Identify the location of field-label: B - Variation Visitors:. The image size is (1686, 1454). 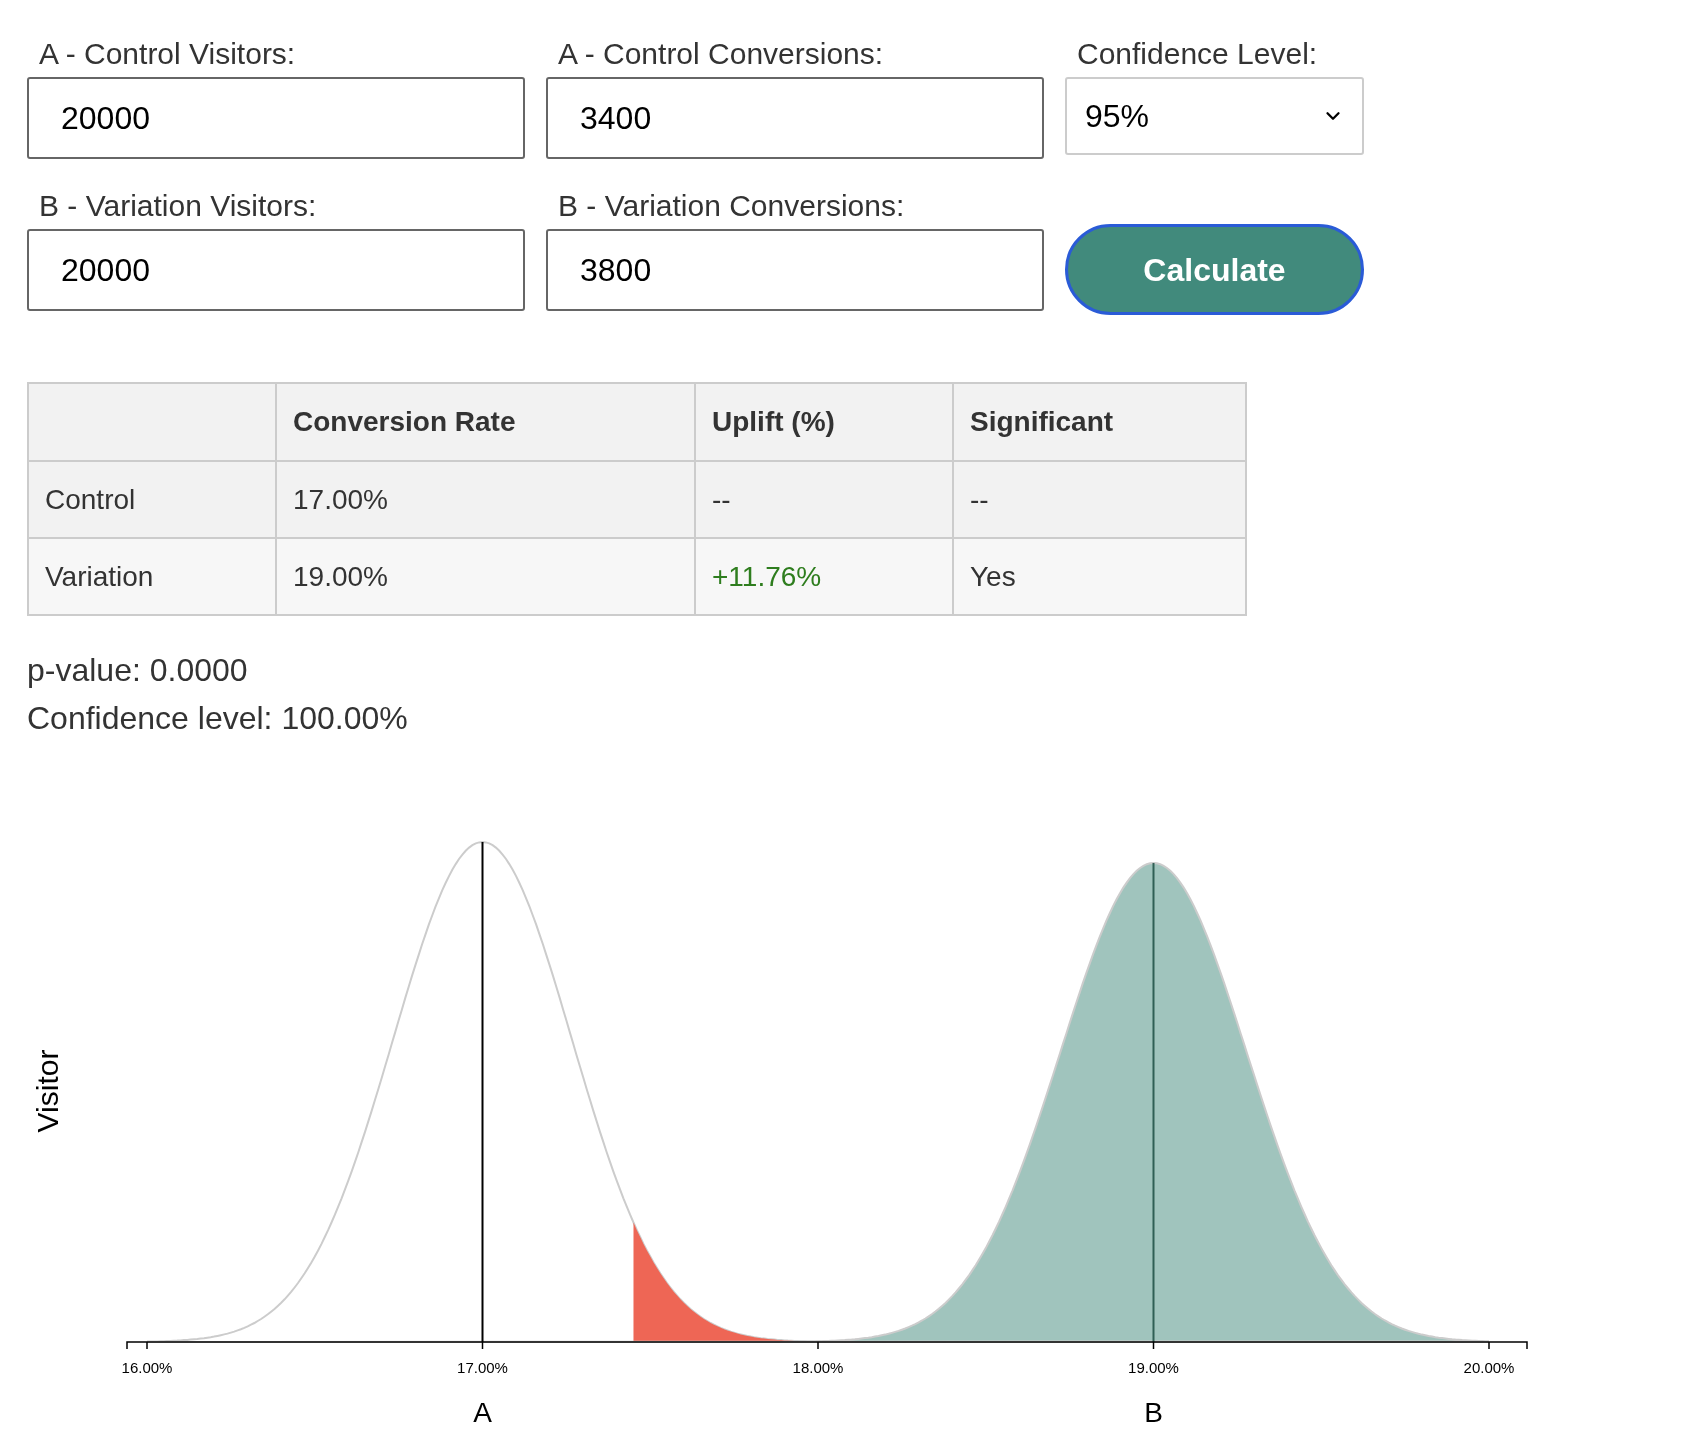
(178, 206).